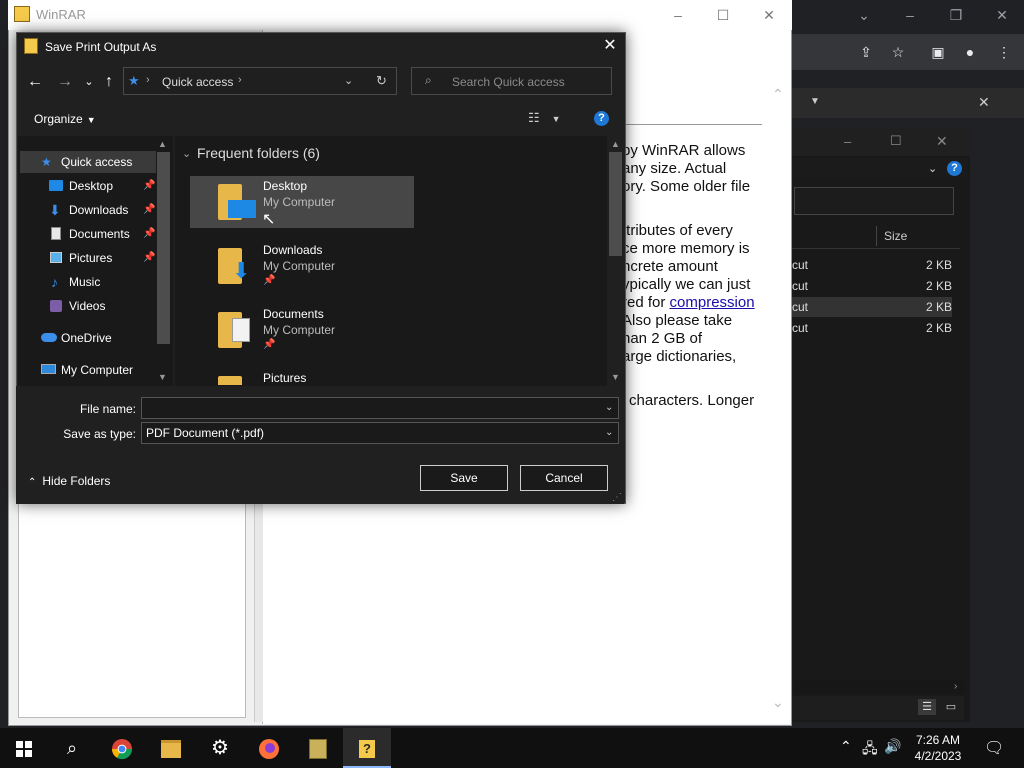  What do you see at coordinates (970, 52) in the screenshot?
I see `profile-icon: ●` at bounding box center [970, 52].